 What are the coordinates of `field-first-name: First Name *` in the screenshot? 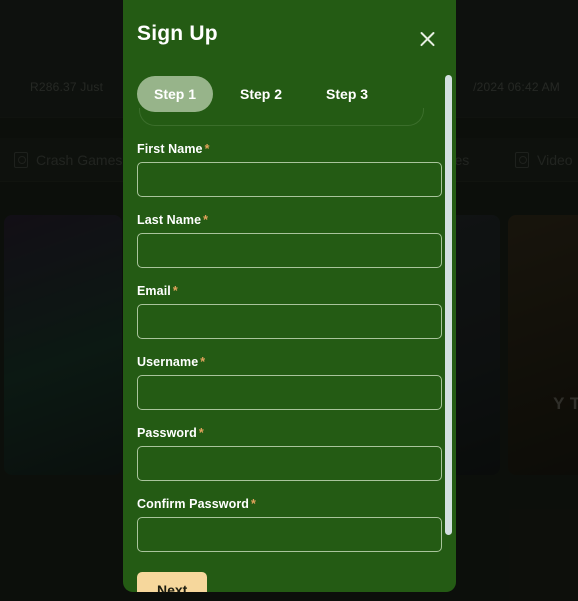 It's located at (289, 169).